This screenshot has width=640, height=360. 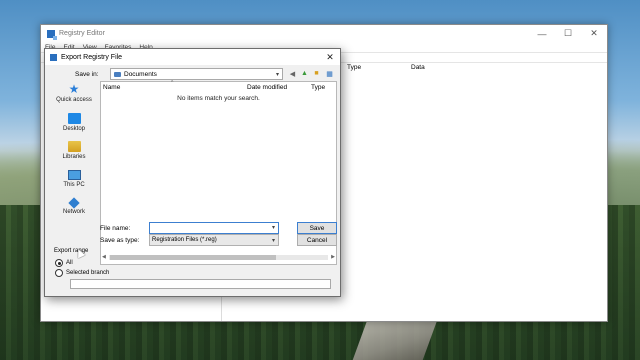 I want to click on star-icon: ★, so click(x=74, y=89).